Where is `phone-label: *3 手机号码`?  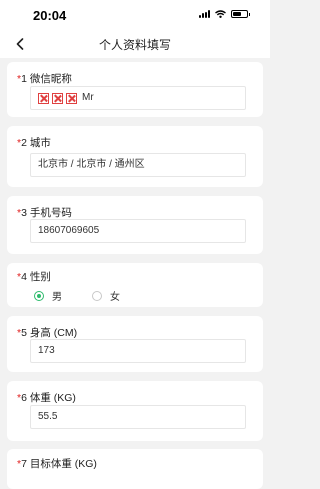
phone-label: *3 手机号码 is located at coordinates (44, 213).